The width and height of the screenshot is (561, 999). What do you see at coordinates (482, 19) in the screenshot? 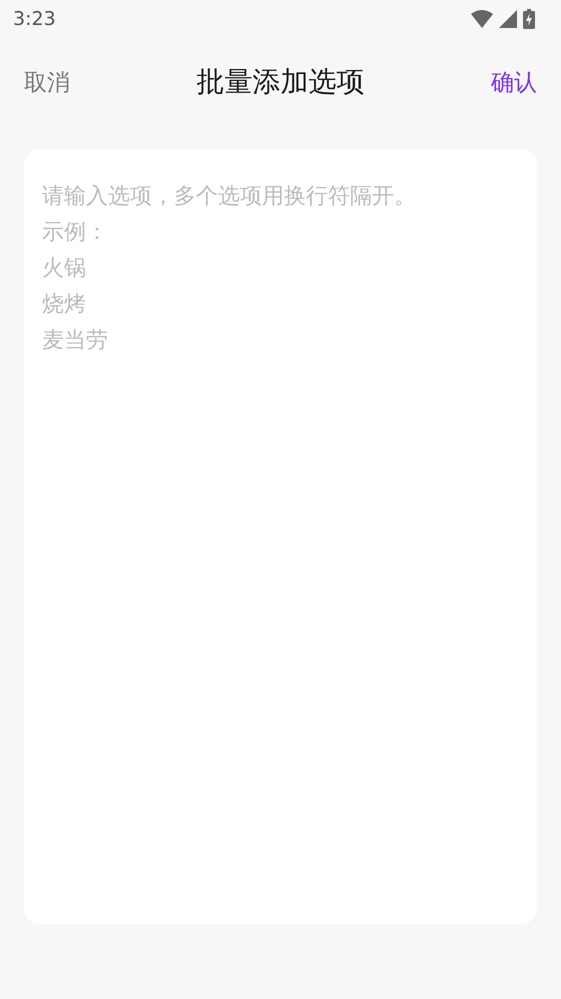
I see `wifi-icon` at bounding box center [482, 19].